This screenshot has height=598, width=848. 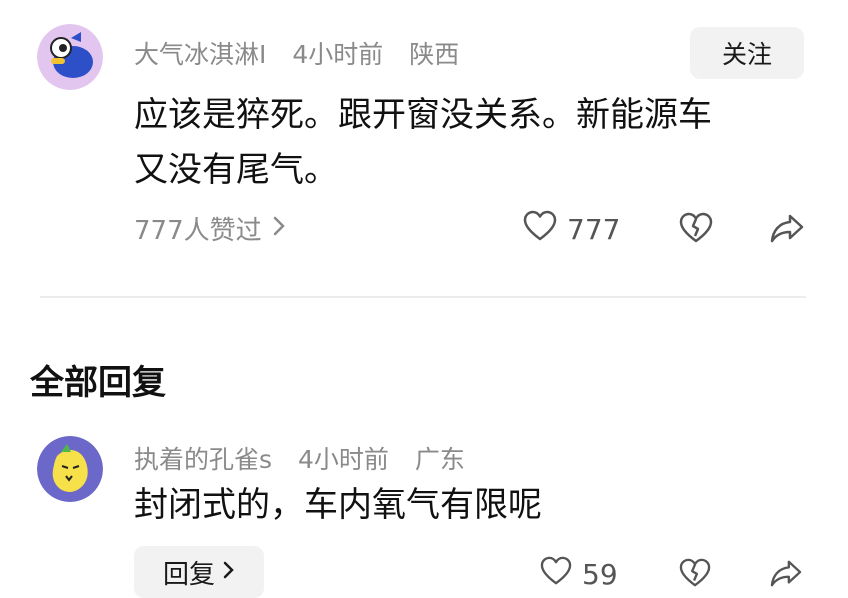 What do you see at coordinates (594, 229) in the screenshot?
I see `like-count: 777` at bounding box center [594, 229].